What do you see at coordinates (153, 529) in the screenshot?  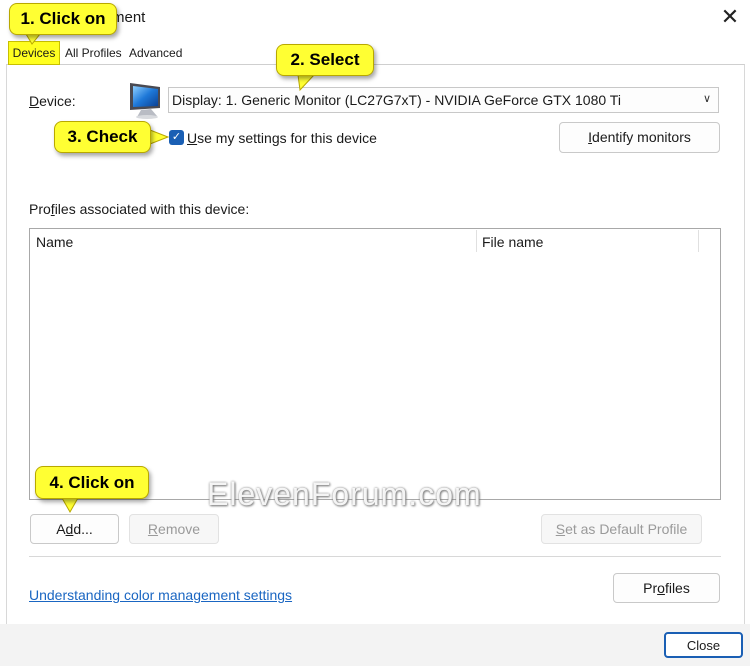 I see `remove-accesskey: R` at bounding box center [153, 529].